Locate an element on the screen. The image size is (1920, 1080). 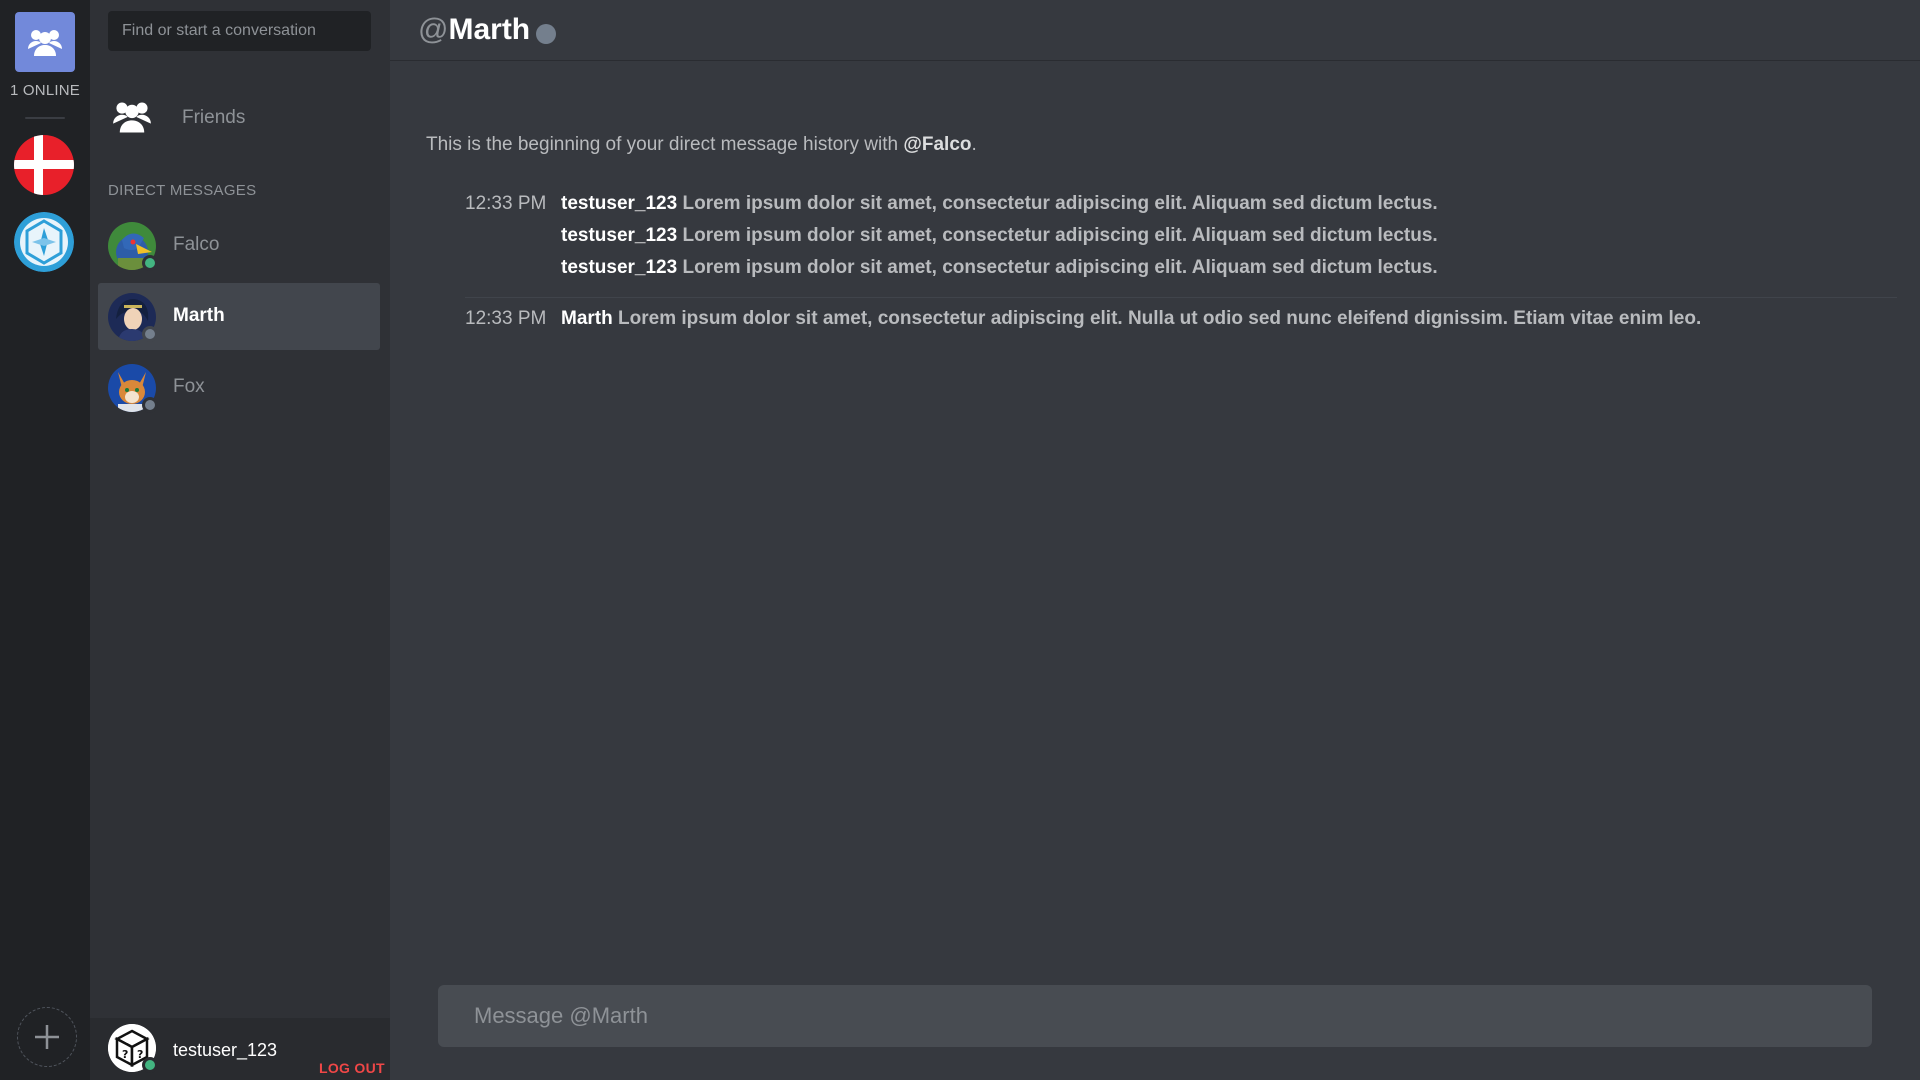
denmark-flag-icon is located at coordinates (44, 165).